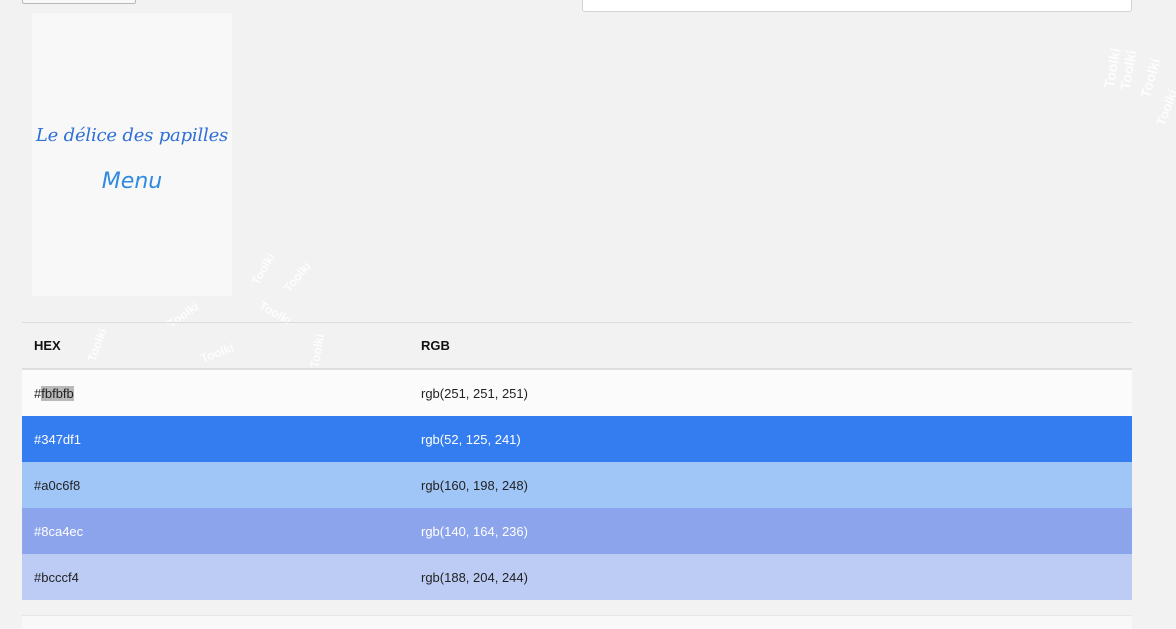  I want to click on hex-value-selected: fbfbfb, so click(57, 393).